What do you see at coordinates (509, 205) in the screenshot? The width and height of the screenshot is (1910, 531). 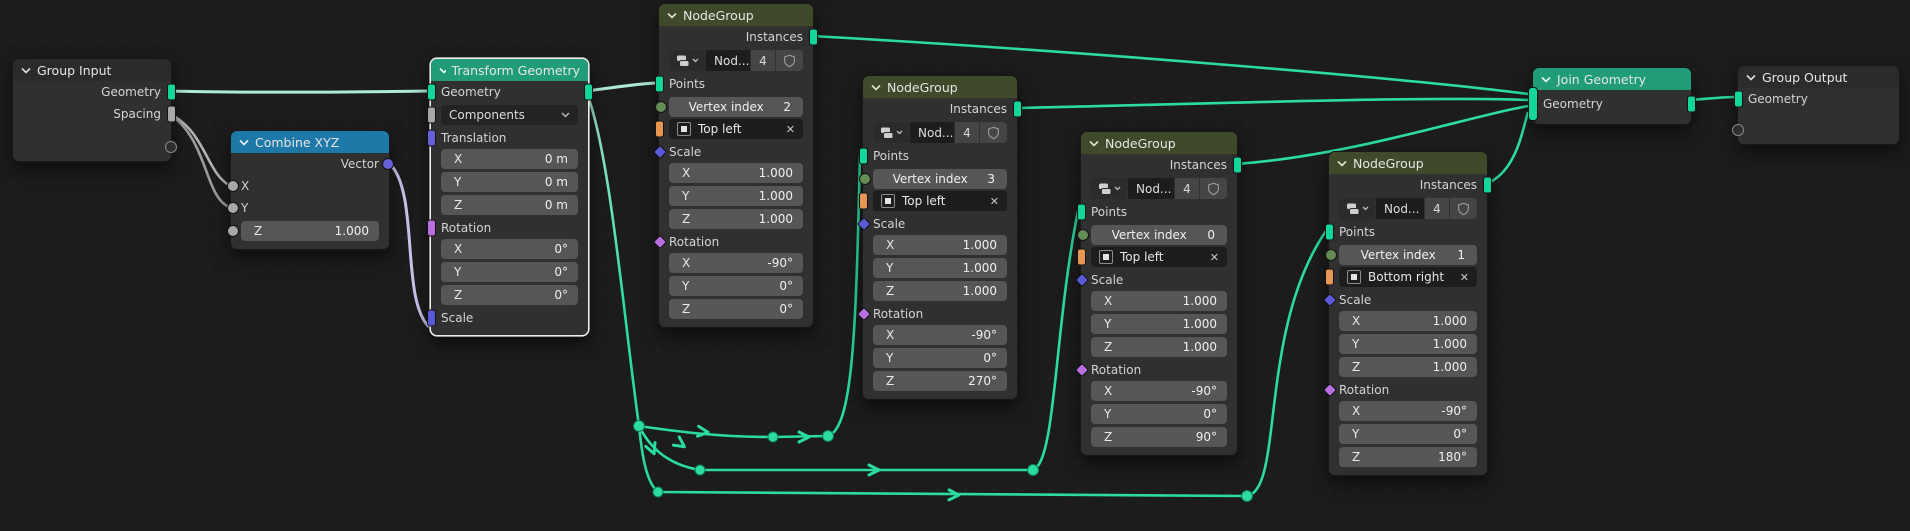 I see `translation-z-field: Z 0 m` at bounding box center [509, 205].